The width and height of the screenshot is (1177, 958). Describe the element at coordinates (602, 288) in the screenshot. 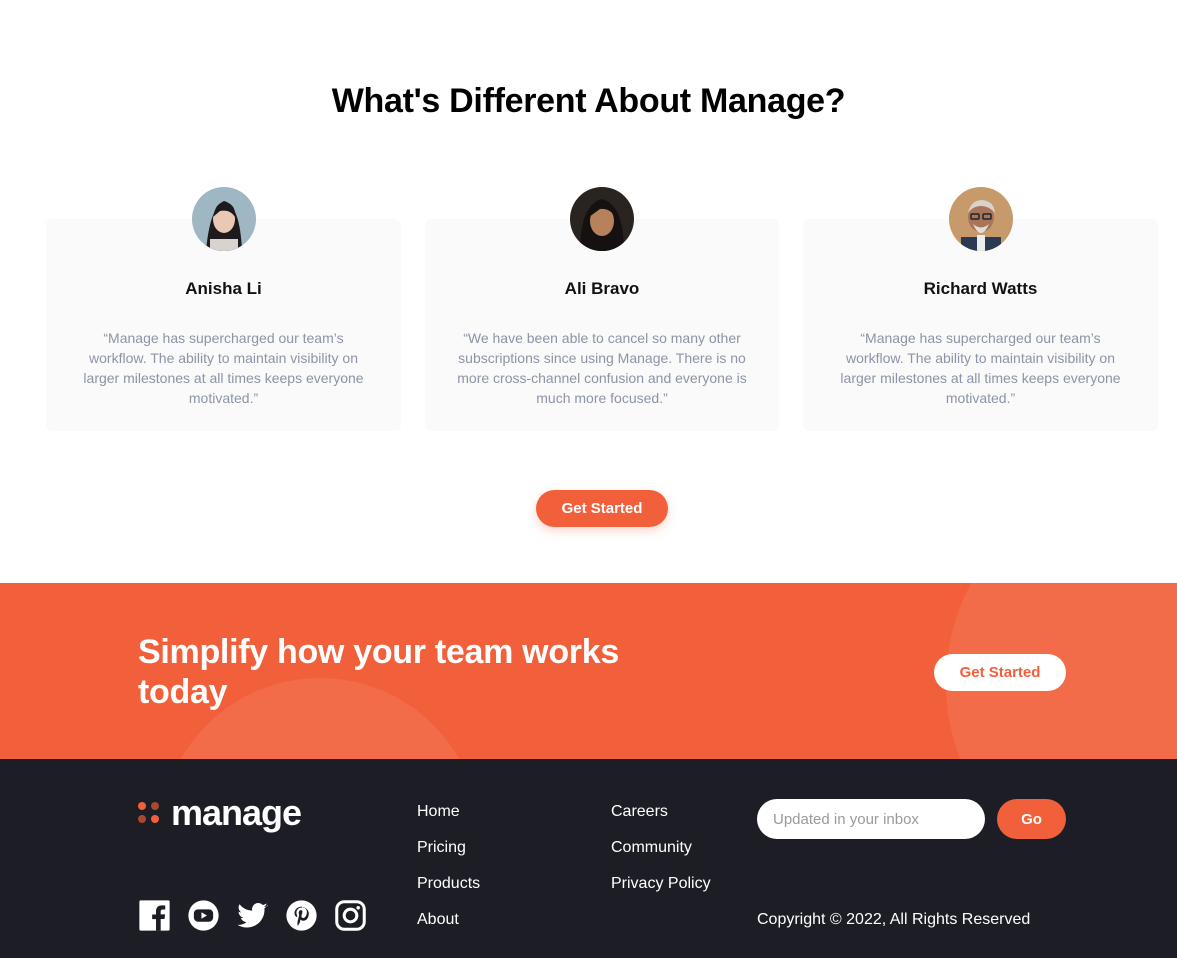

I see `testimonial-name: Ali Bravo` at that location.